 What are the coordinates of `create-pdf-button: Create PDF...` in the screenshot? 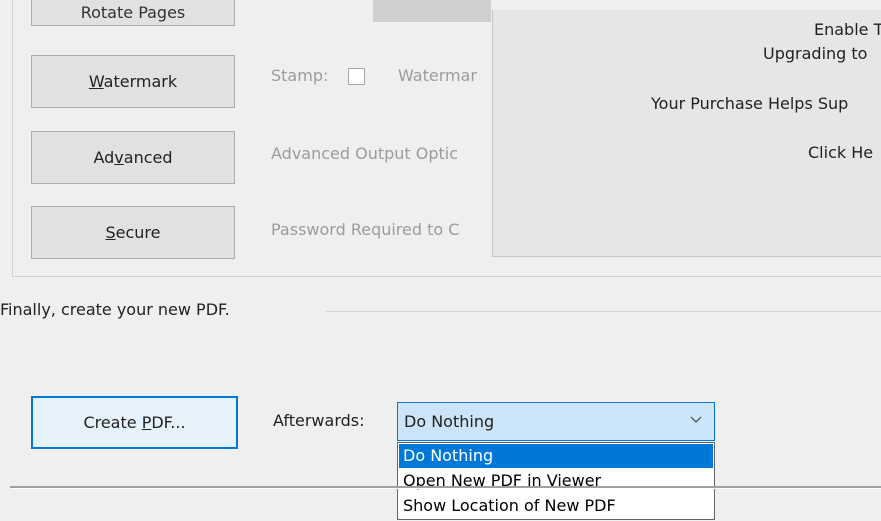 It's located at (134, 422).